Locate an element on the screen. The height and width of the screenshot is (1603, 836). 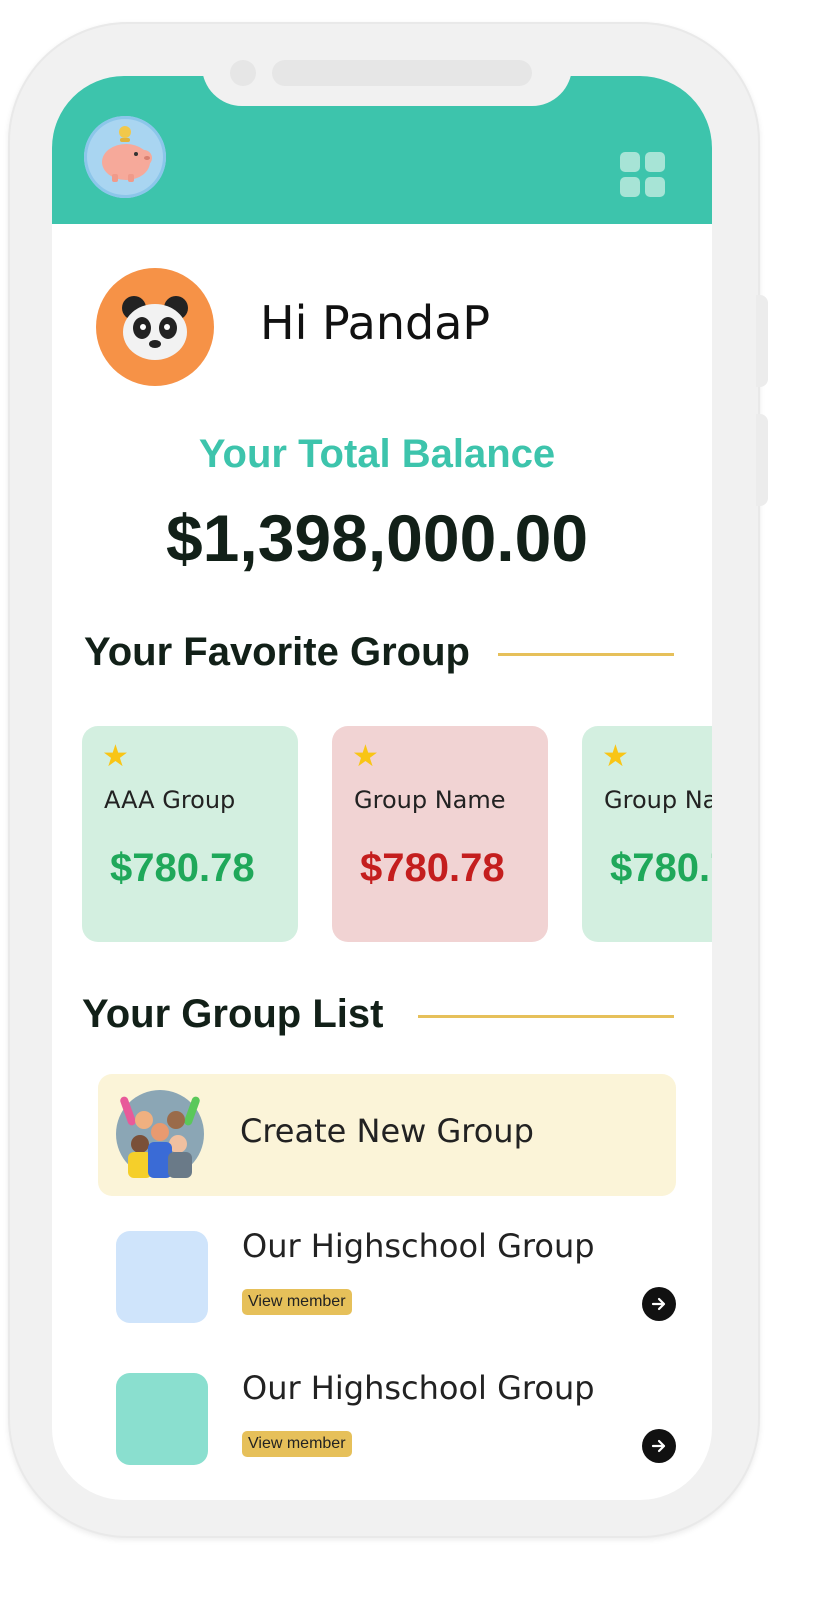
panda-icon is located at coordinates (155, 328).